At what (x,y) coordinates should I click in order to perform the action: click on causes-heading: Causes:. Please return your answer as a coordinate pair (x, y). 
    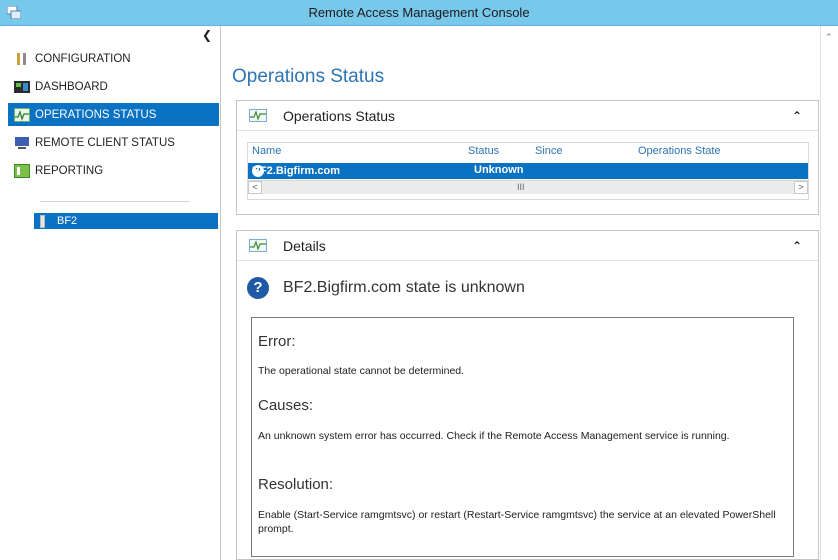
    Looking at the image, I should click on (286, 405).